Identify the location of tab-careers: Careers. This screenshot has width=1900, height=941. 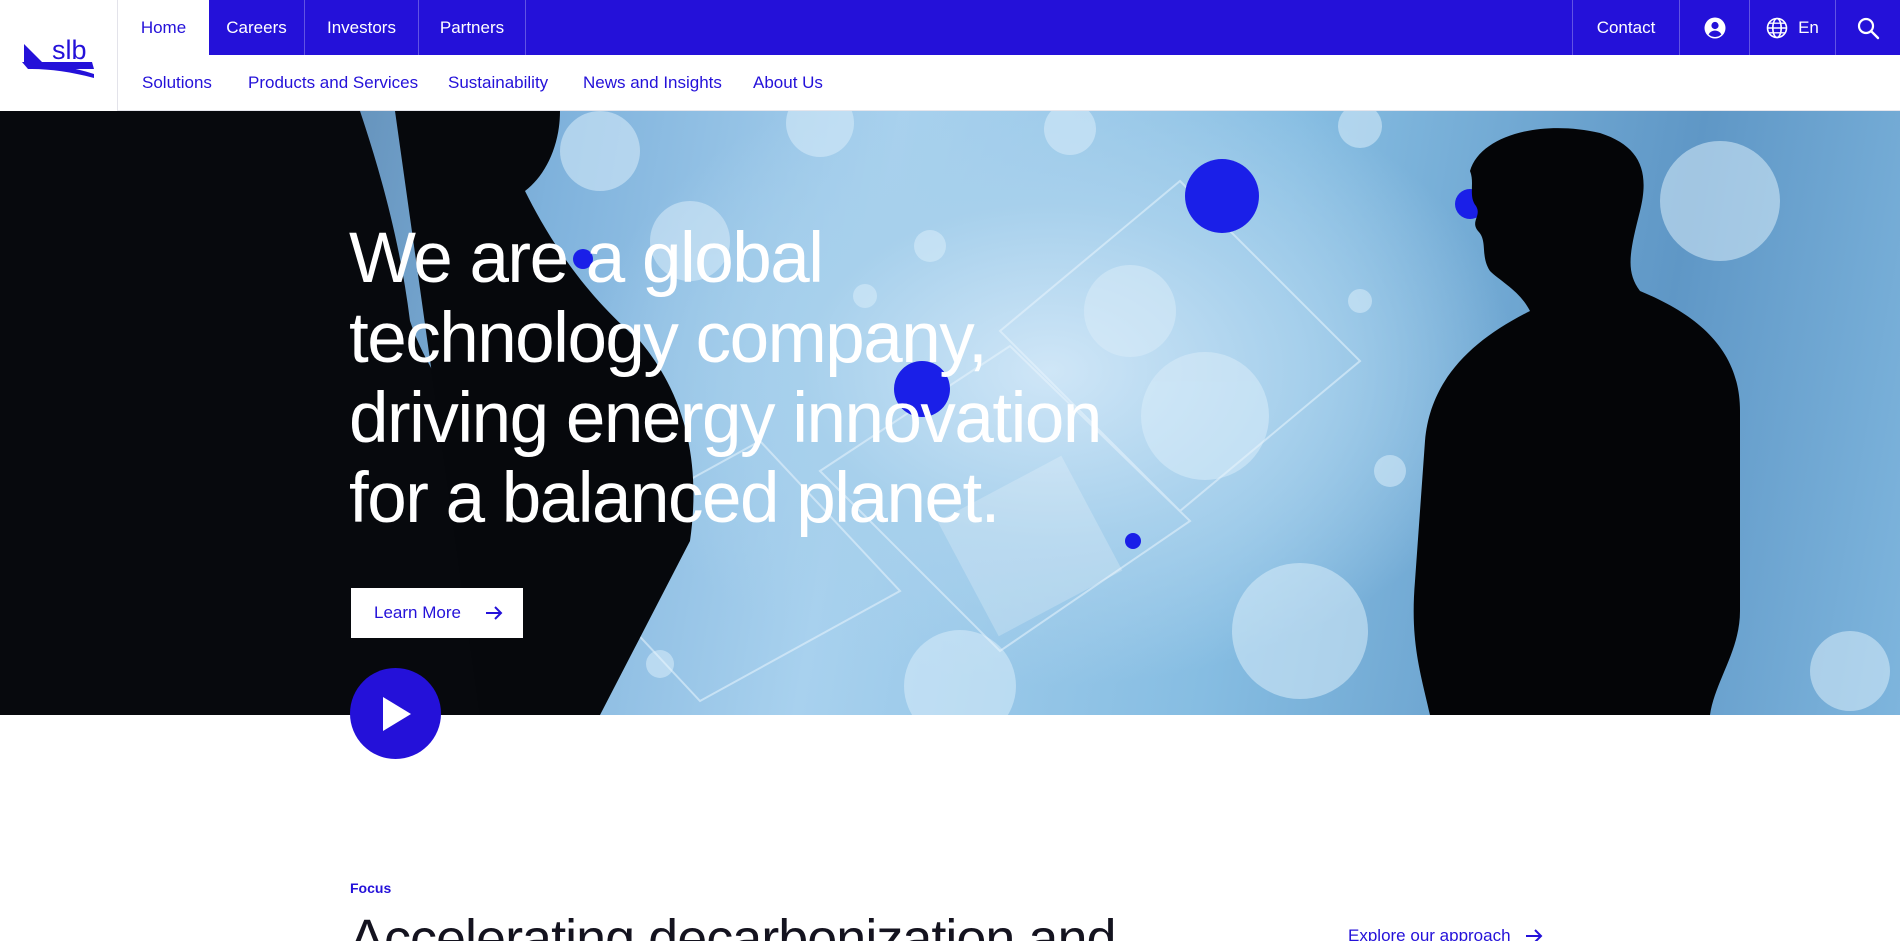
(257, 27).